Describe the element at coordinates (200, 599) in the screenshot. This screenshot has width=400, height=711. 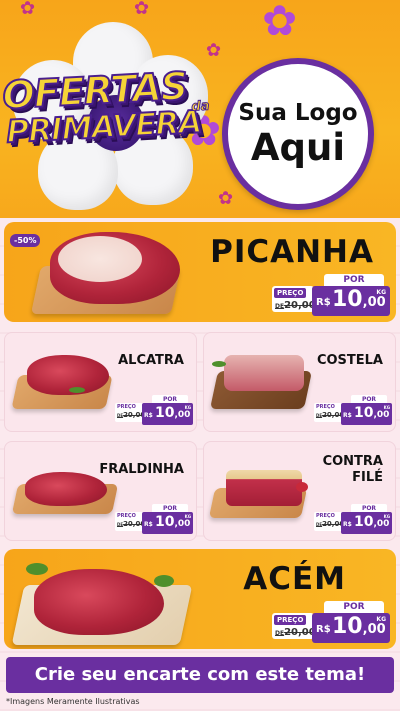
I see `product-card-acem: ACÉM POR PREÇO DE20,00 R$ 10,00 KG` at that location.